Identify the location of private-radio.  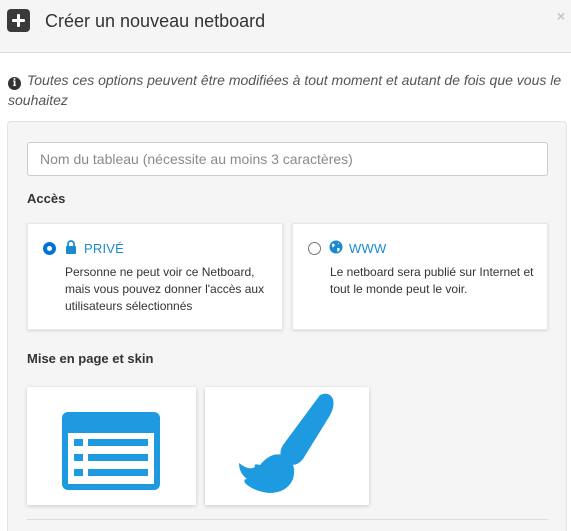
(49, 248).